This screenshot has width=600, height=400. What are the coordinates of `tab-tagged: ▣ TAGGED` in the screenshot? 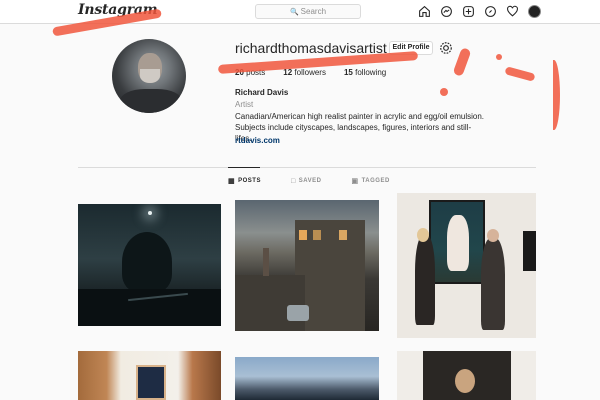 It's located at (370, 181).